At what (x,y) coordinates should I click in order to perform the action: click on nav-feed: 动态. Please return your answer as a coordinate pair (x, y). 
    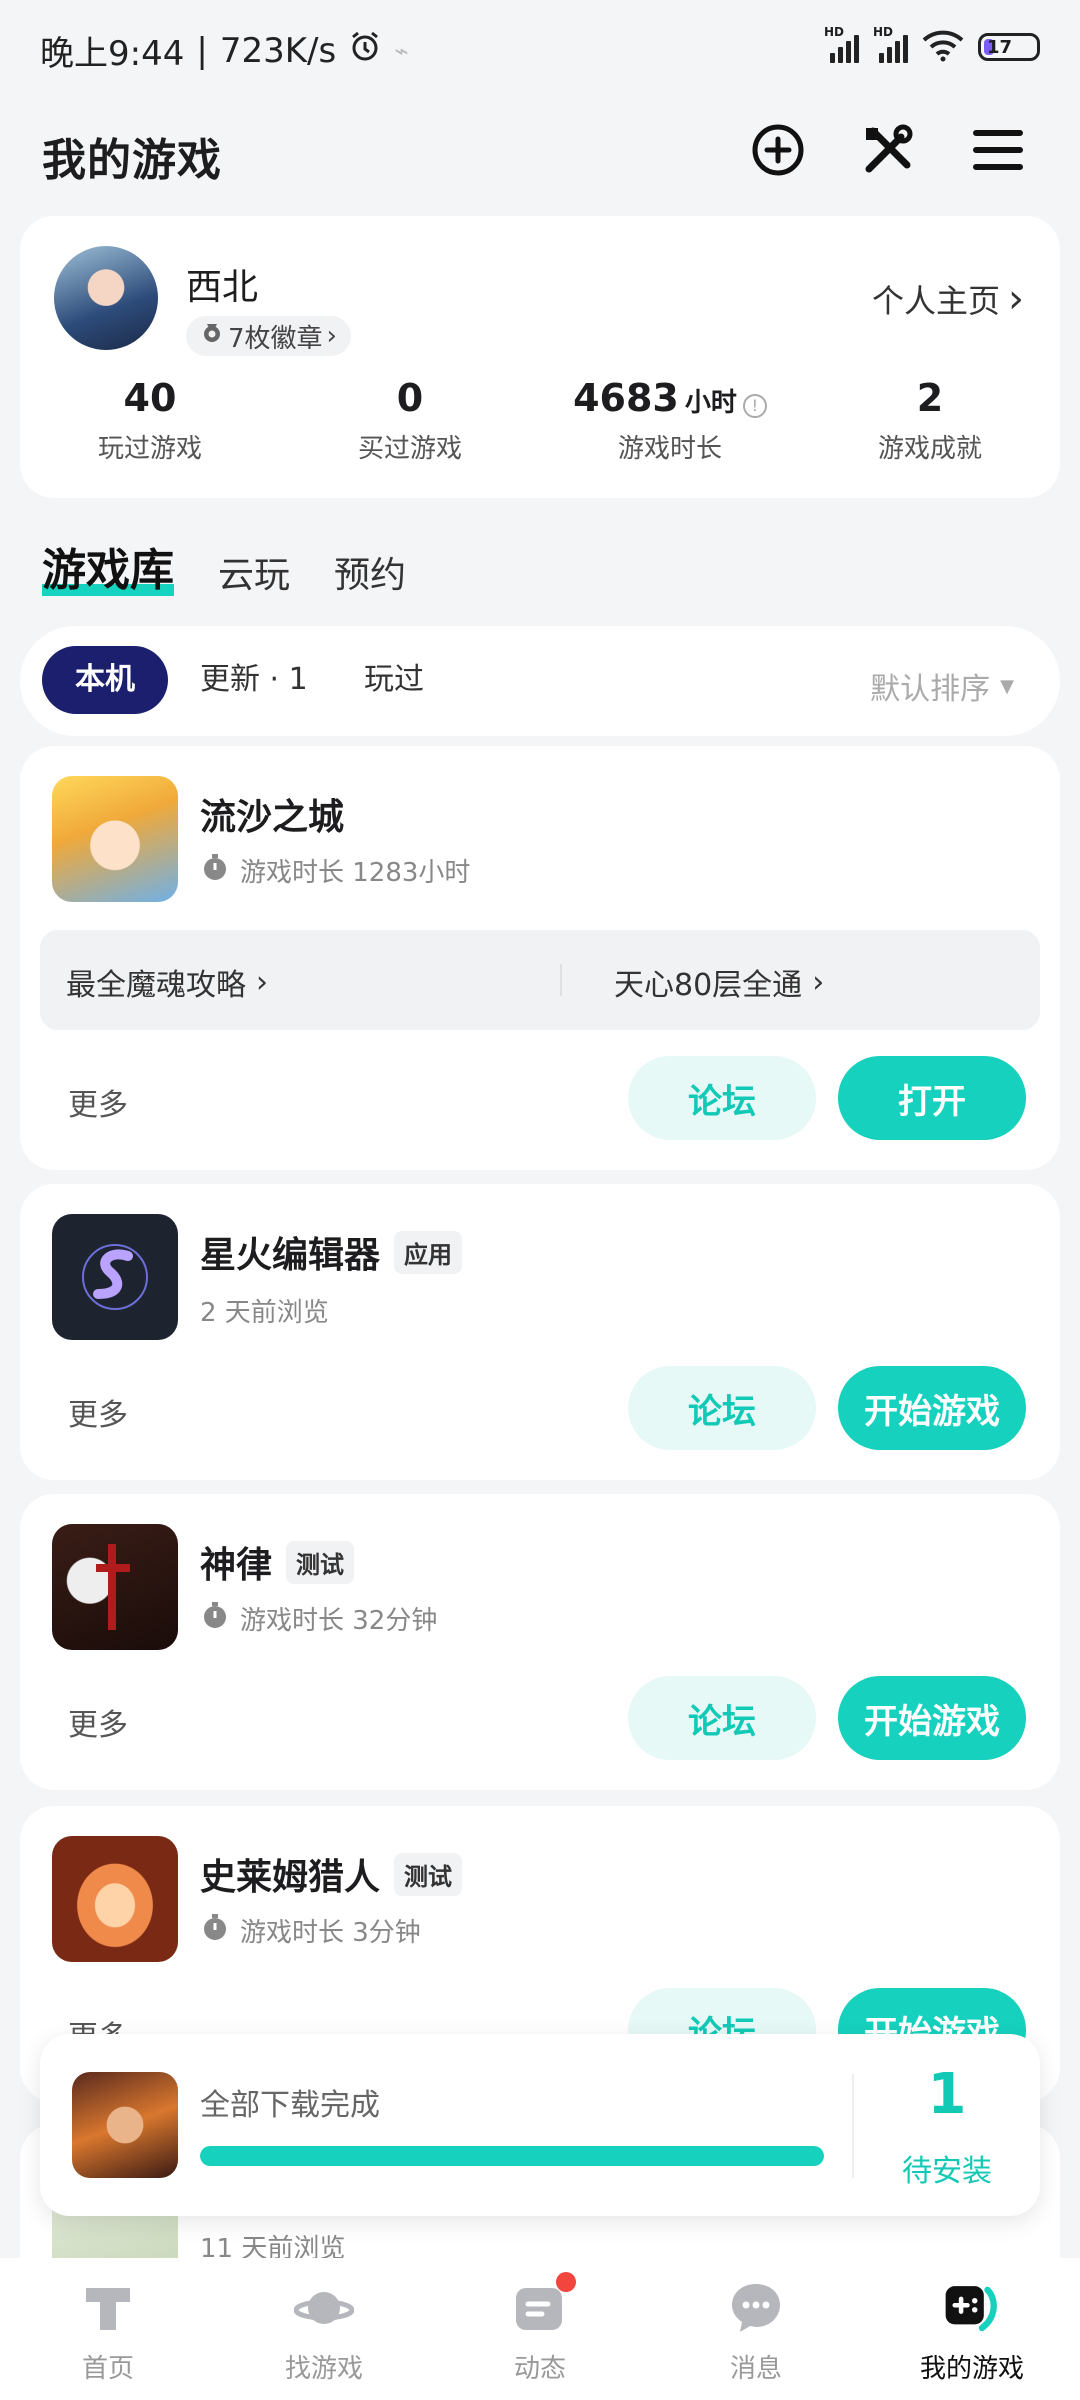
    Looking at the image, I should click on (540, 2329).